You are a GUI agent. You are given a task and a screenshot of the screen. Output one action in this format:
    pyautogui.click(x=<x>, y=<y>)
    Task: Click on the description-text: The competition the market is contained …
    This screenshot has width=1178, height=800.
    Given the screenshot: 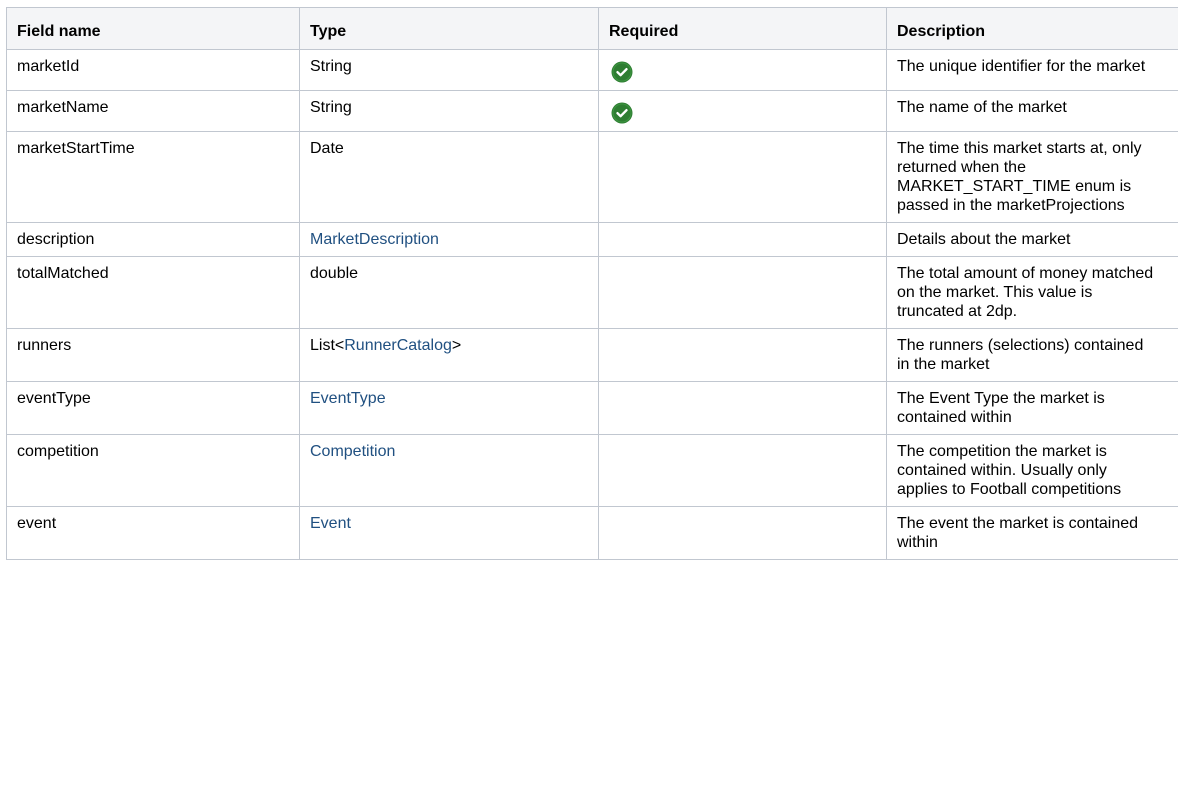 What is the action you would take?
    pyautogui.click(x=1009, y=470)
    